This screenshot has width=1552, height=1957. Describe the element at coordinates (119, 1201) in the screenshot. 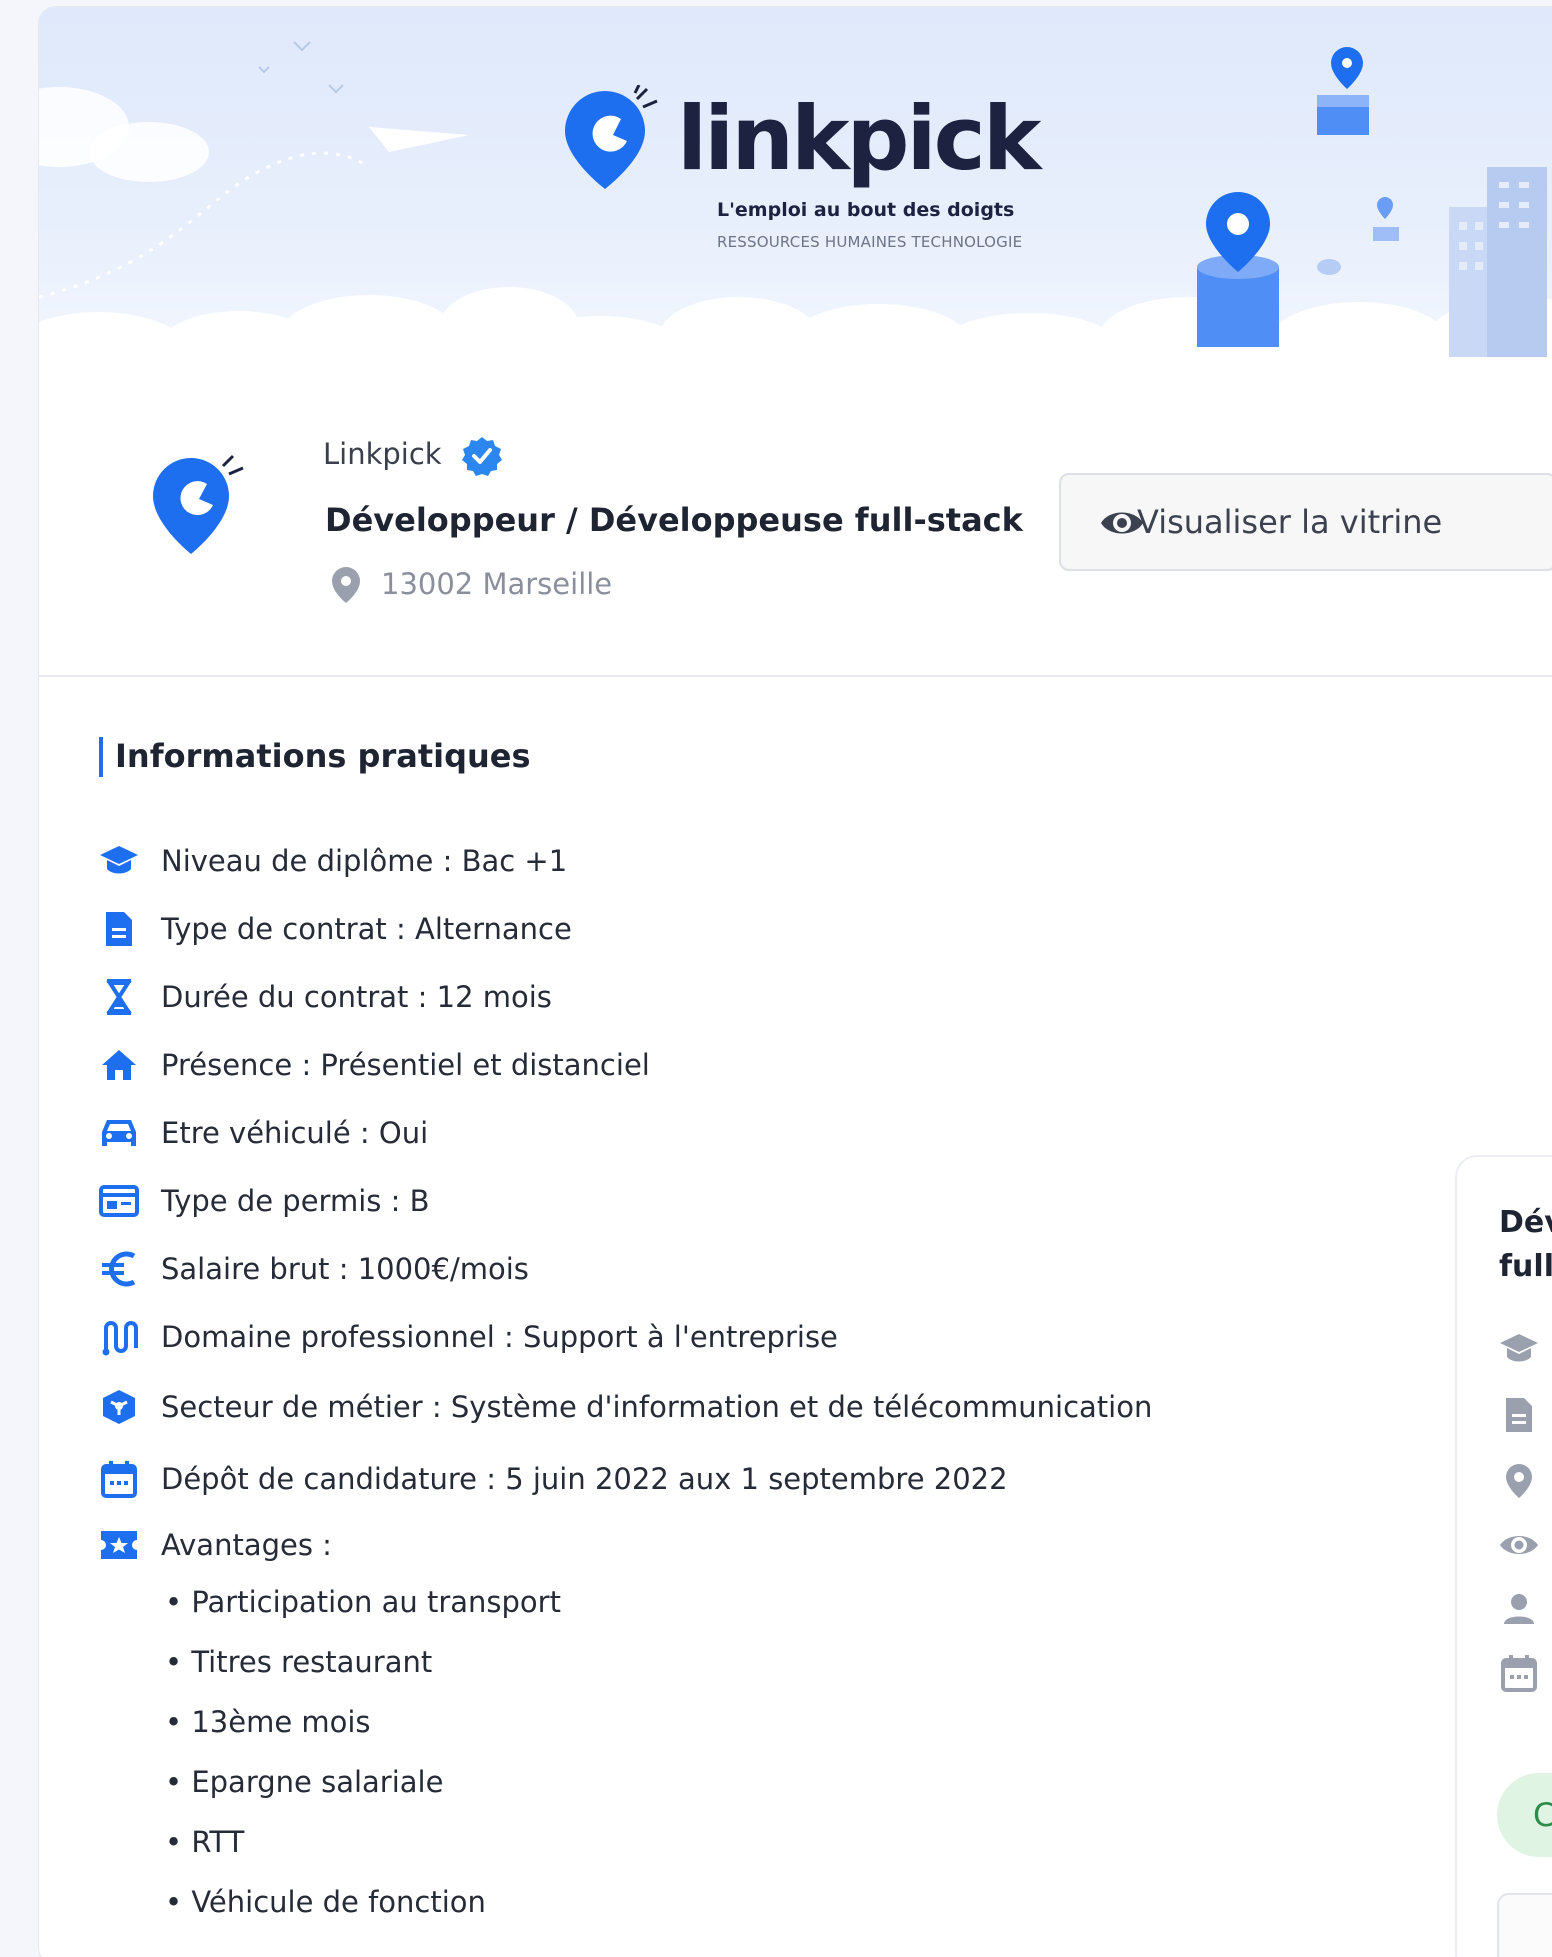

I see `id-card-icon` at that location.